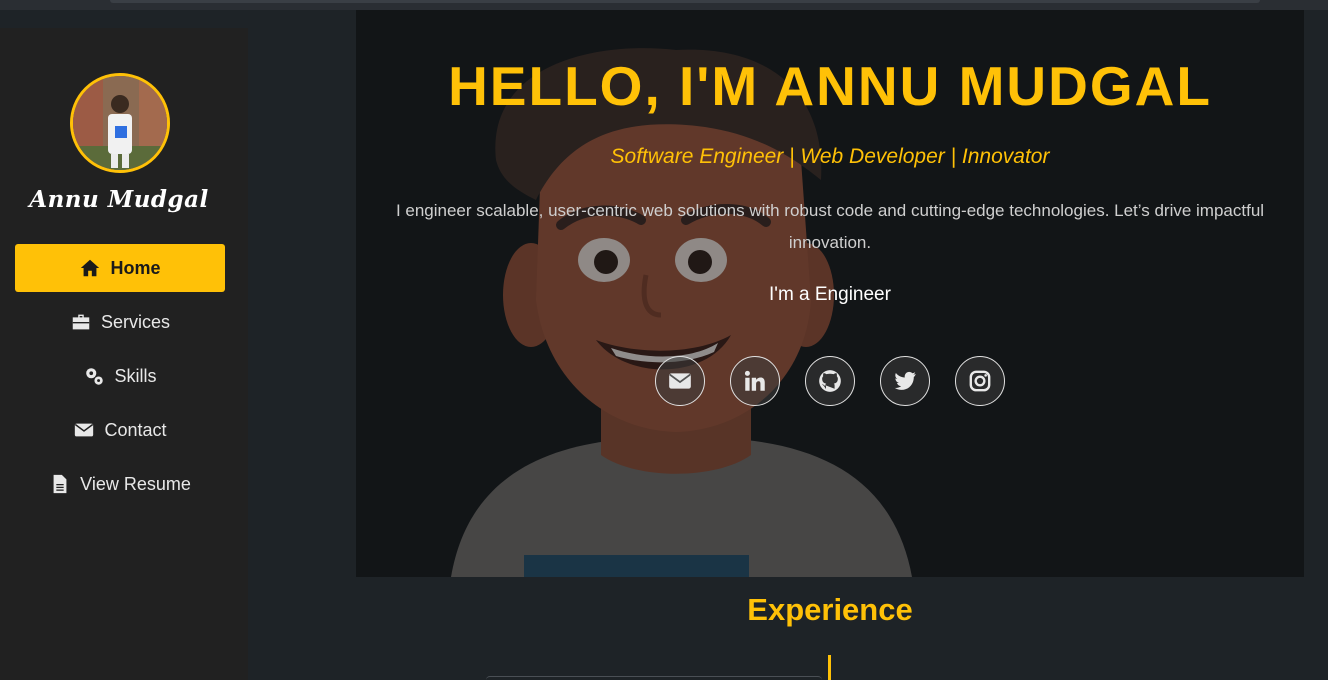 The width and height of the screenshot is (1328, 680). Describe the element at coordinates (90, 268) in the screenshot. I see `home-icon` at that location.